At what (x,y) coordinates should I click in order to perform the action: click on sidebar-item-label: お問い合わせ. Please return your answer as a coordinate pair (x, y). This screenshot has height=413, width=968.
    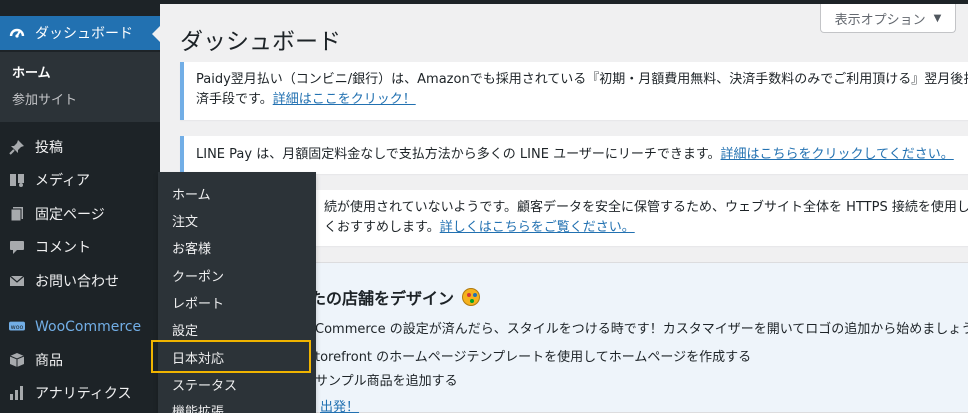
    Looking at the image, I should click on (77, 282).